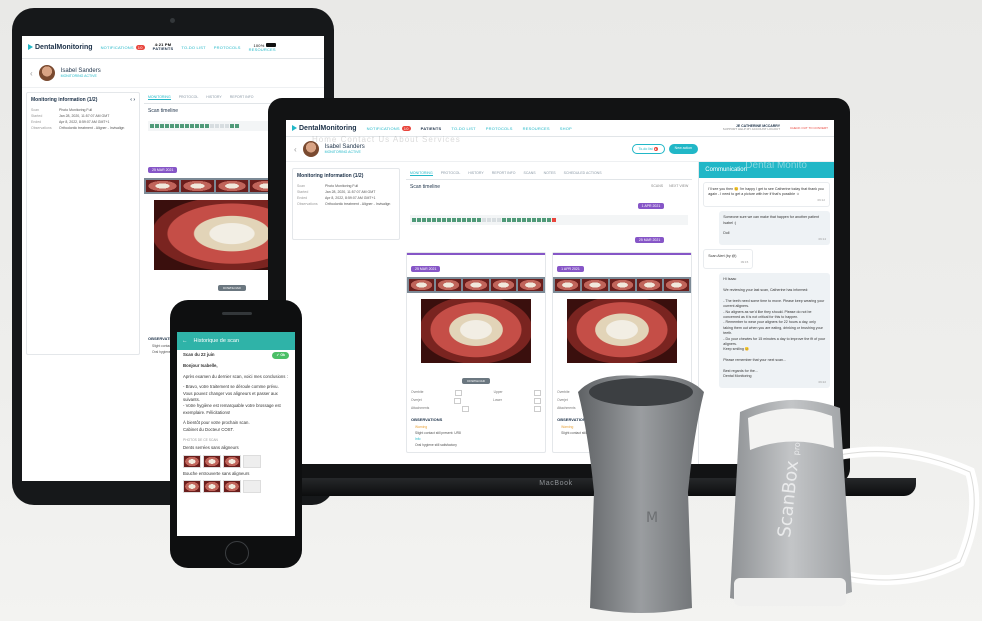 The height and width of the screenshot is (621, 982). Describe the element at coordinates (163, 47) in the screenshot. I see `nav-patients: 4:21 PM PATIENTS` at that location.